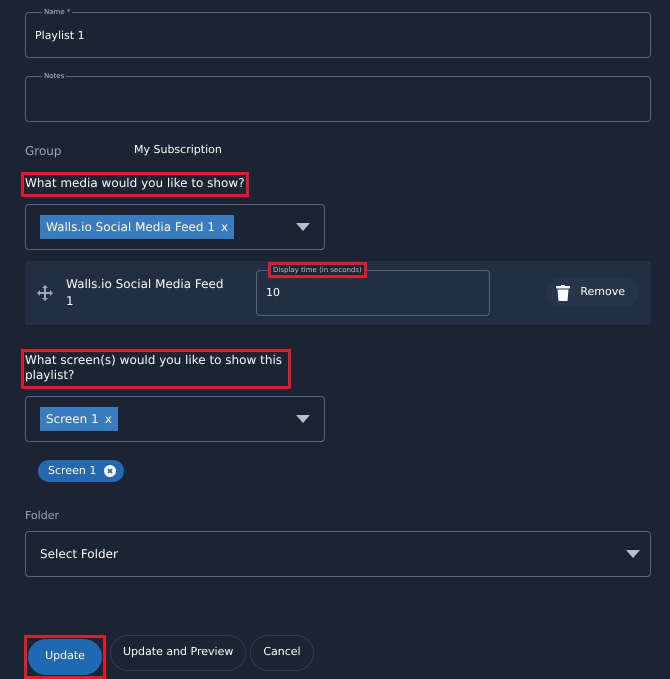  I want to click on screen-chip: Screen 1, so click(81, 471).